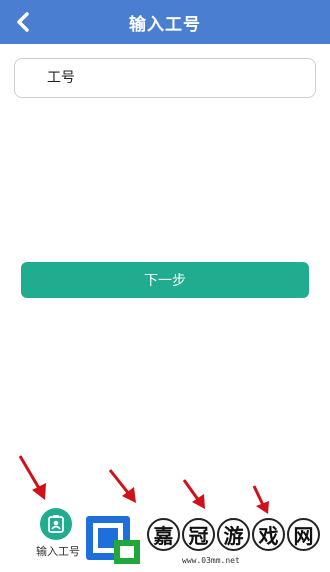  I want to click on chevron-left-icon, so click(23, 22).